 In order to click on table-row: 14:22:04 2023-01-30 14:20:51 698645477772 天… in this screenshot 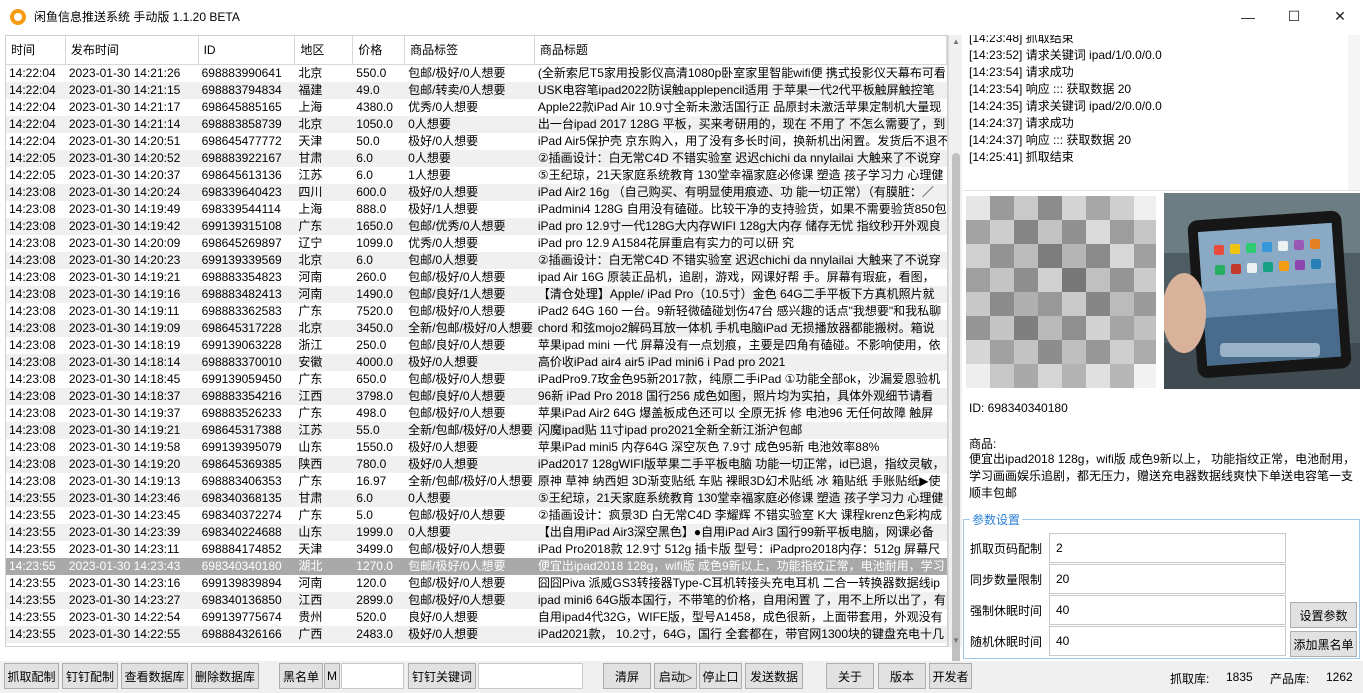, I will do `click(476, 141)`.